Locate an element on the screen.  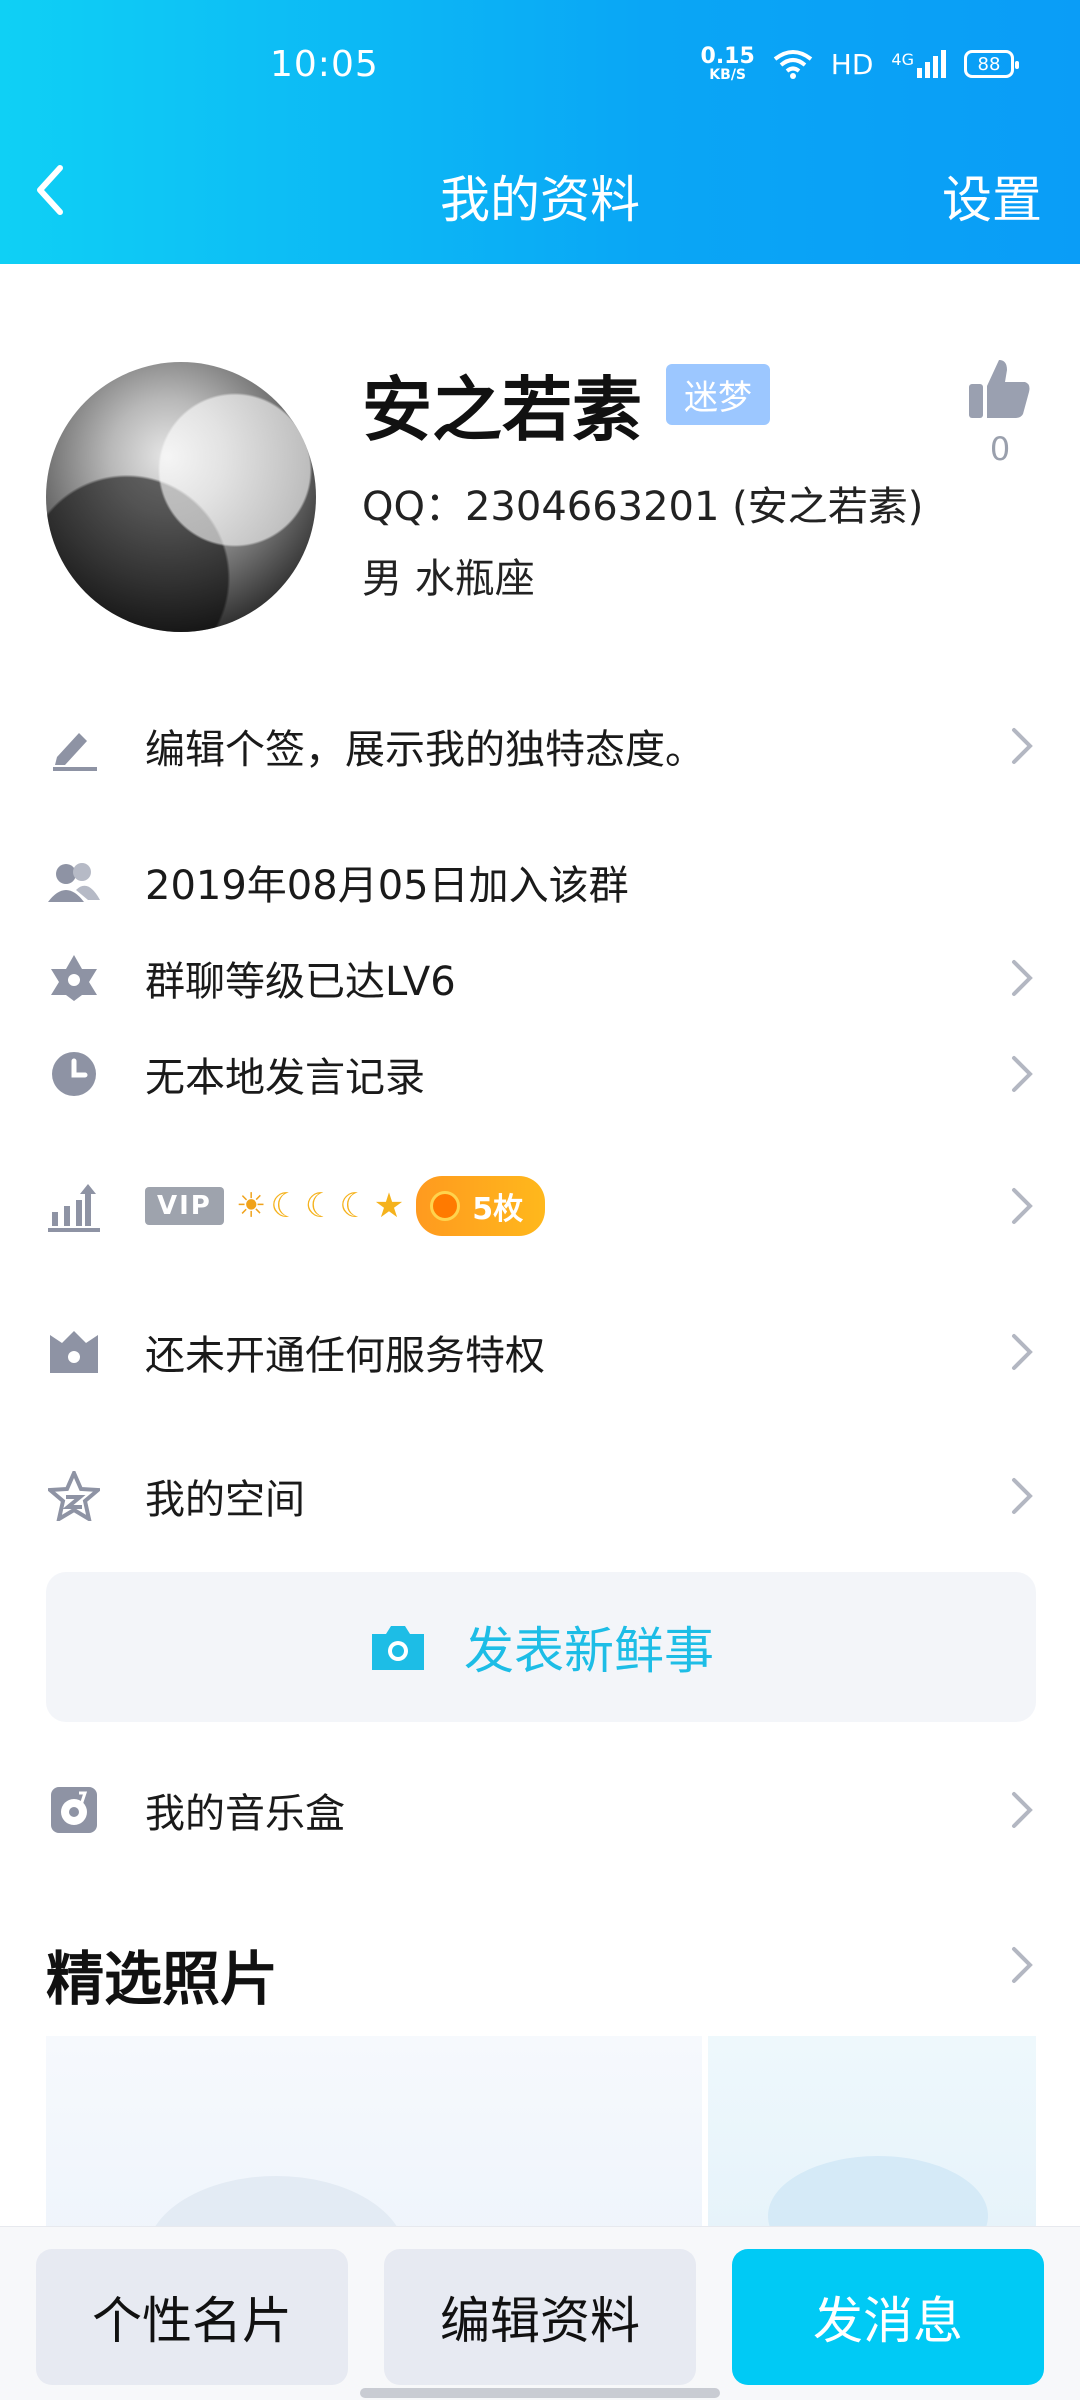
pencil-icon is located at coordinates (74, 746).